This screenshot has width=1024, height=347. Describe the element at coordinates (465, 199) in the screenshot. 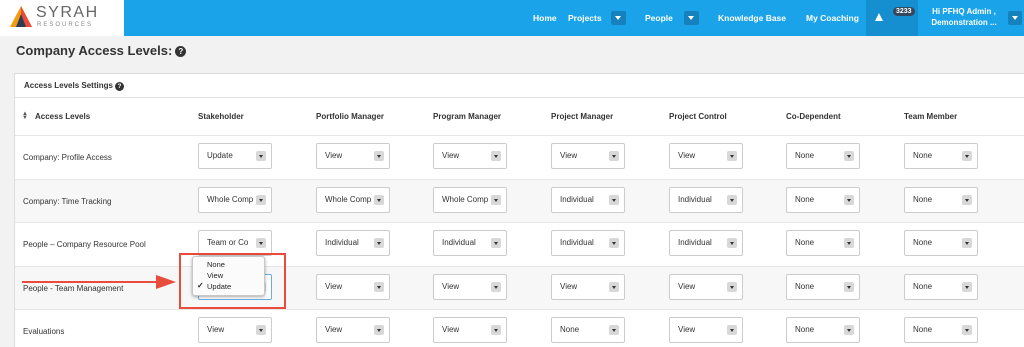

I see `select-value: Whole Comp` at that location.